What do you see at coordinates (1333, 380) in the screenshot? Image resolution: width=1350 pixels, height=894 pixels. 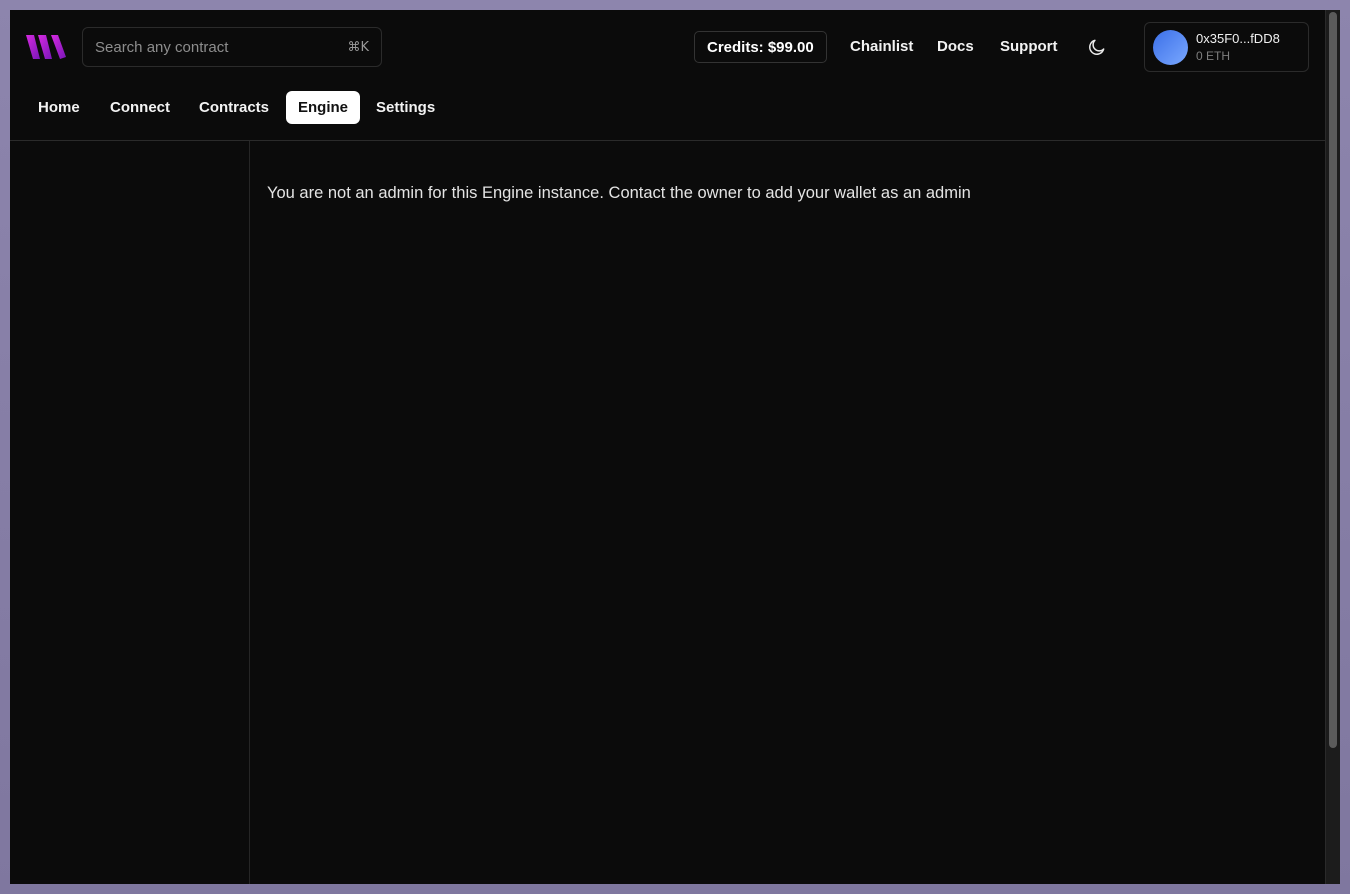 I see `scrollbar-thumb` at bounding box center [1333, 380].